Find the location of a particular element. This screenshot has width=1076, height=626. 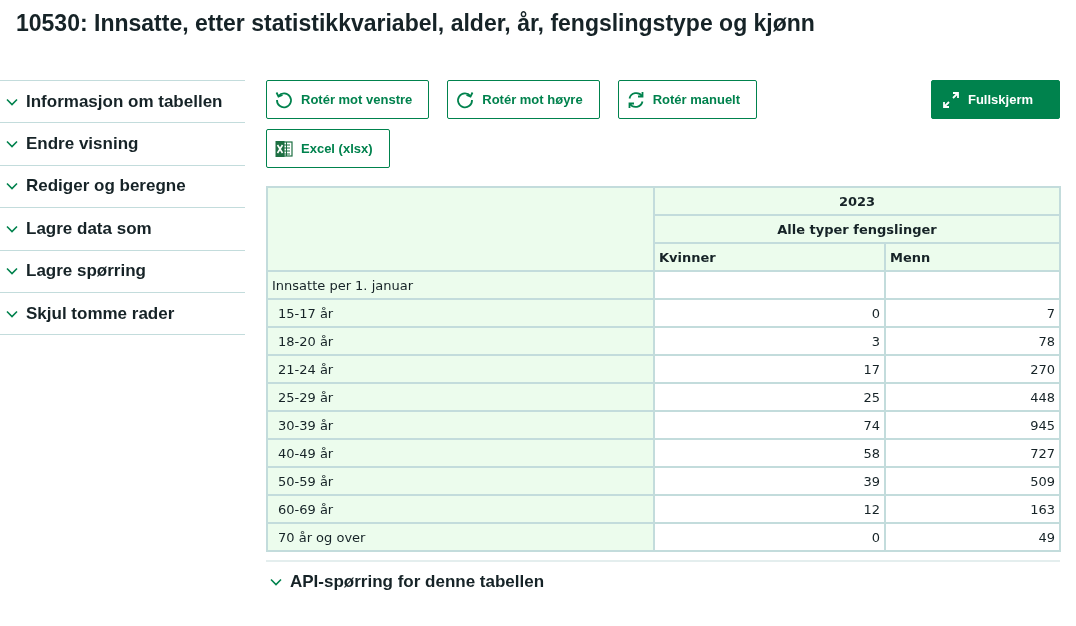

table-cell: 163 is located at coordinates (972, 509).